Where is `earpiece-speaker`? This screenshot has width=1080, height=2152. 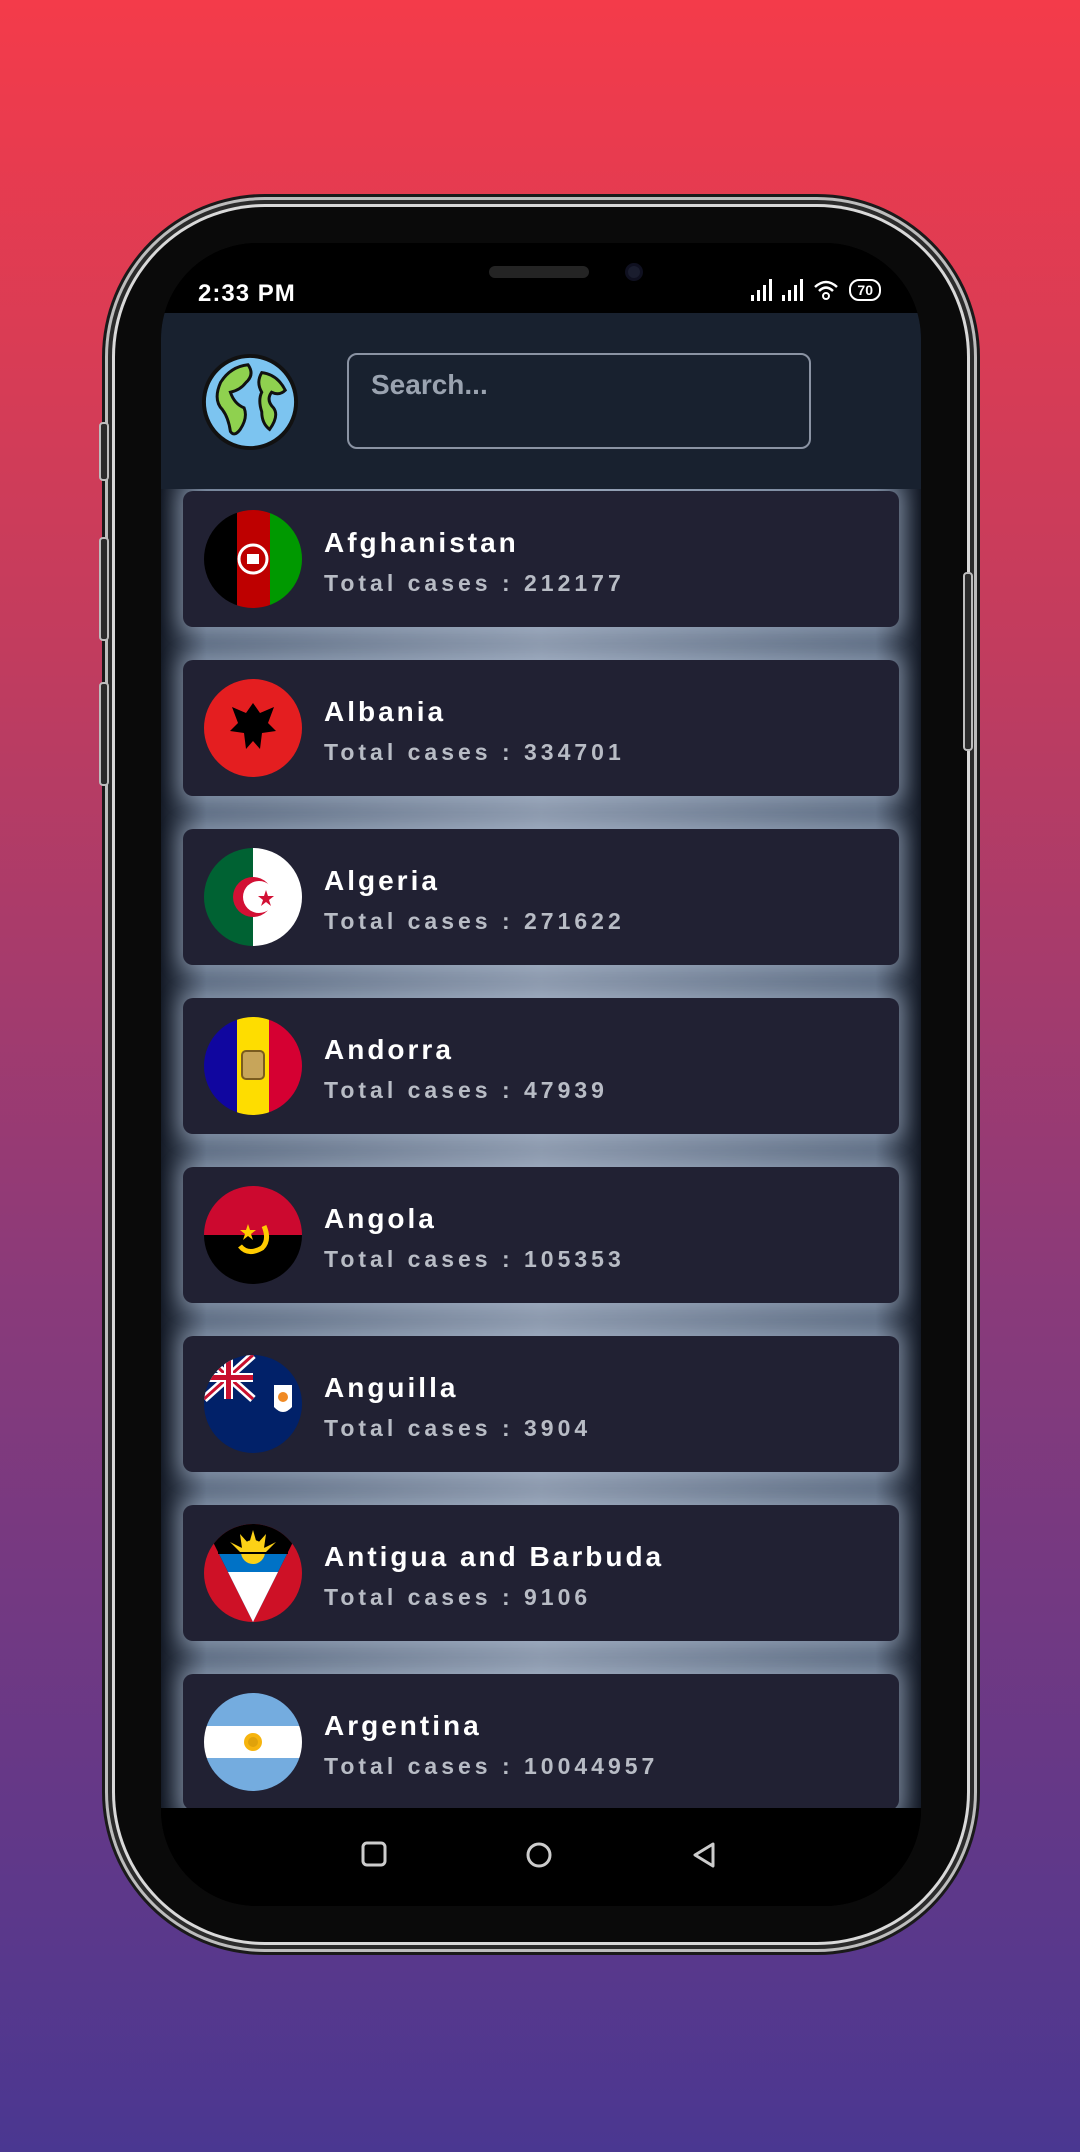 earpiece-speaker is located at coordinates (539, 272).